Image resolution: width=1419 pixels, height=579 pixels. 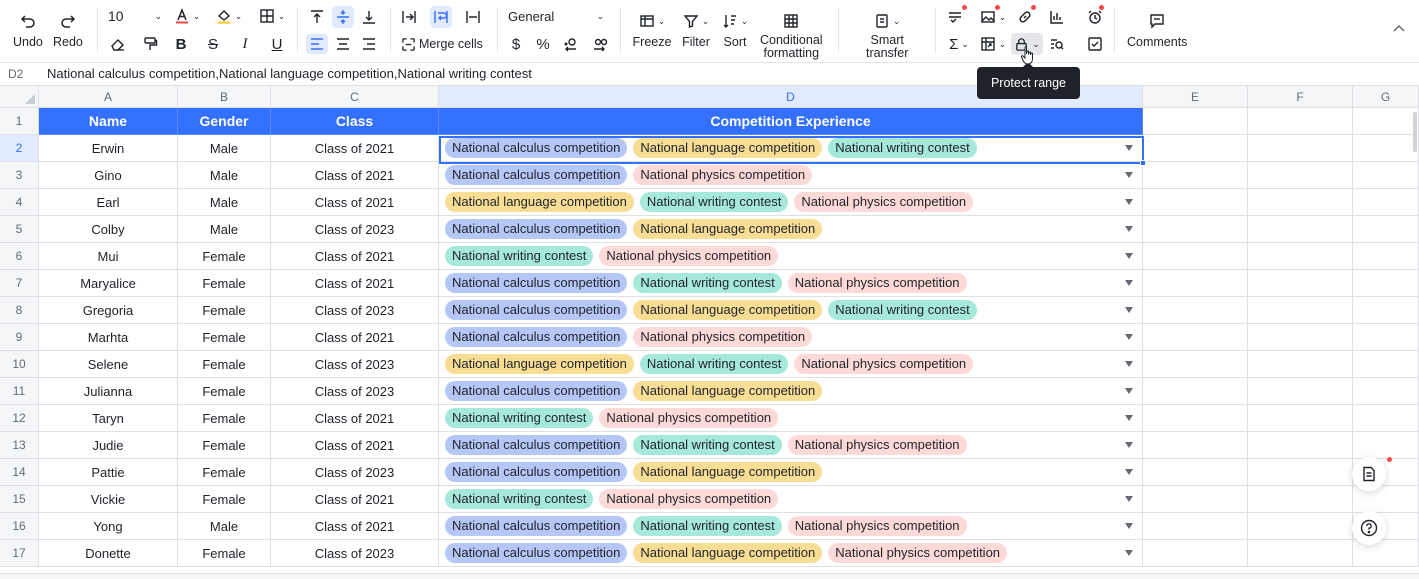 What do you see at coordinates (369, 44) in the screenshot?
I see `align-right-button` at bounding box center [369, 44].